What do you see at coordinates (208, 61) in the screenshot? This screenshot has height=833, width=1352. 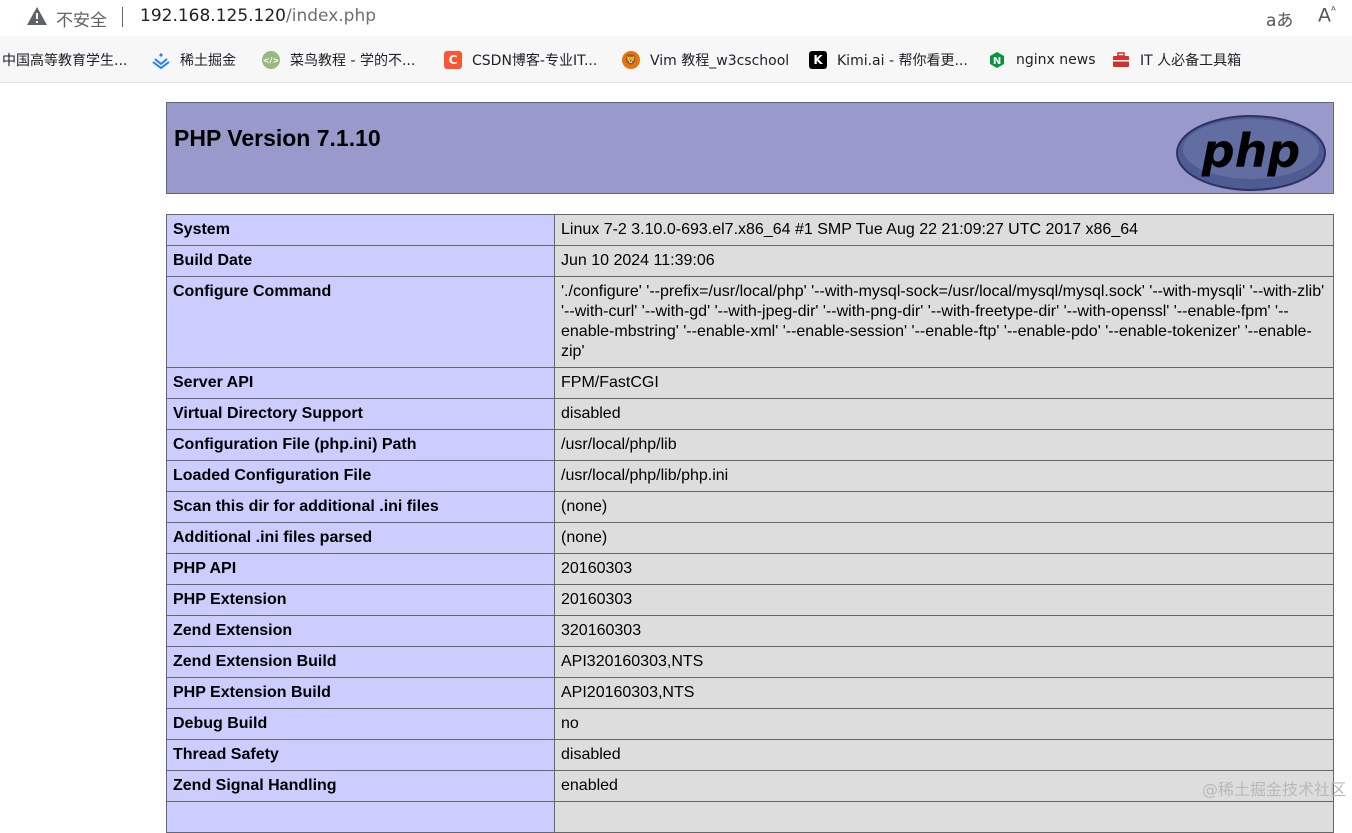 I see `bookmark-label: 稀土掘金` at bounding box center [208, 61].